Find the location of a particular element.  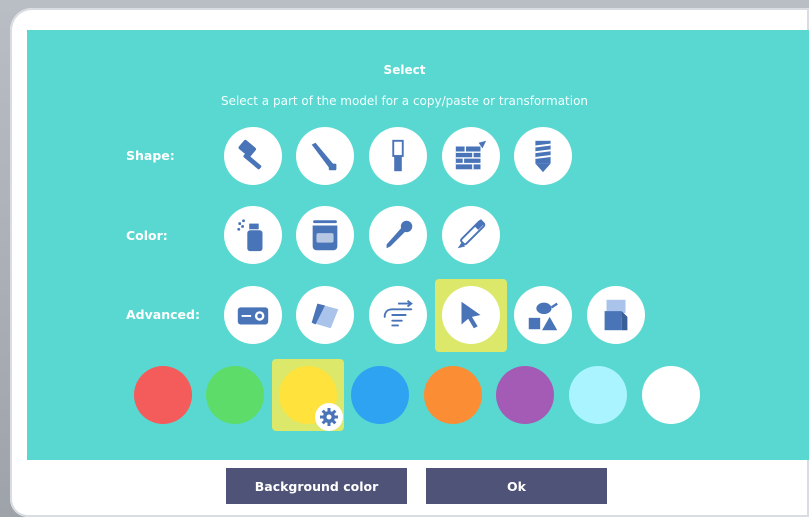

teapot-shapes-tool-button is located at coordinates (543, 315).